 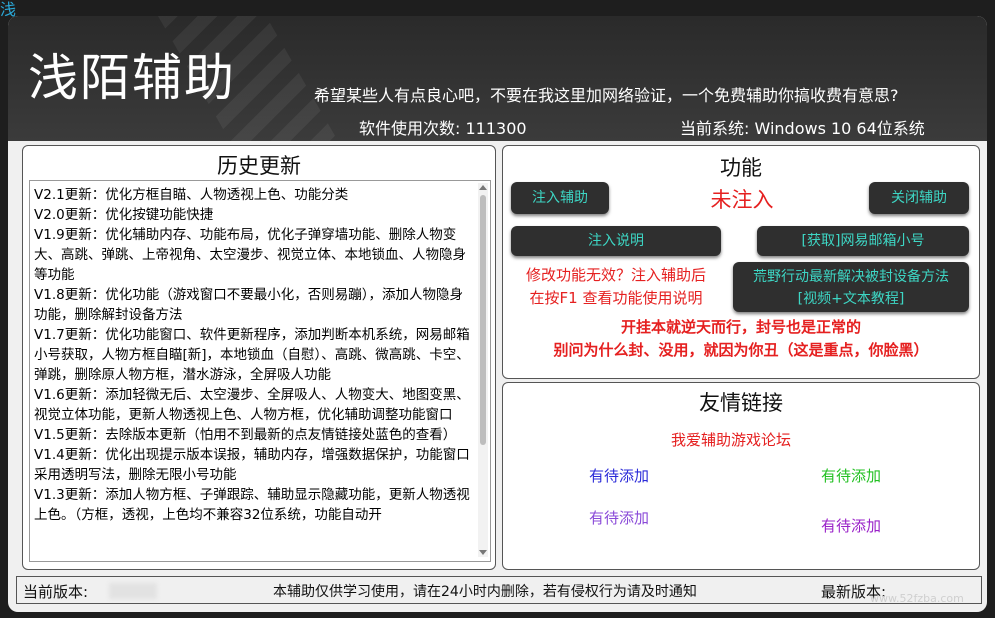 What do you see at coordinates (863, 241) in the screenshot?
I see `get-mail-account-button: [获取]网易邮箱小号` at bounding box center [863, 241].